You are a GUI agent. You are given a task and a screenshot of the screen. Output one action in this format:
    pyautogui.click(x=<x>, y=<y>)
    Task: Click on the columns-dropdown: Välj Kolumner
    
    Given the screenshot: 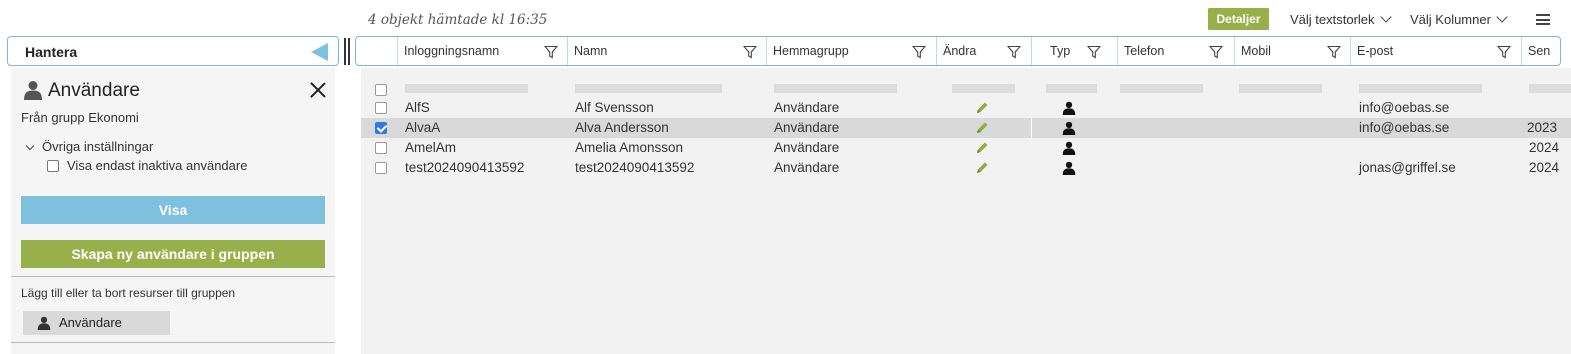 What is the action you would take?
    pyautogui.click(x=1459, y=19)
    